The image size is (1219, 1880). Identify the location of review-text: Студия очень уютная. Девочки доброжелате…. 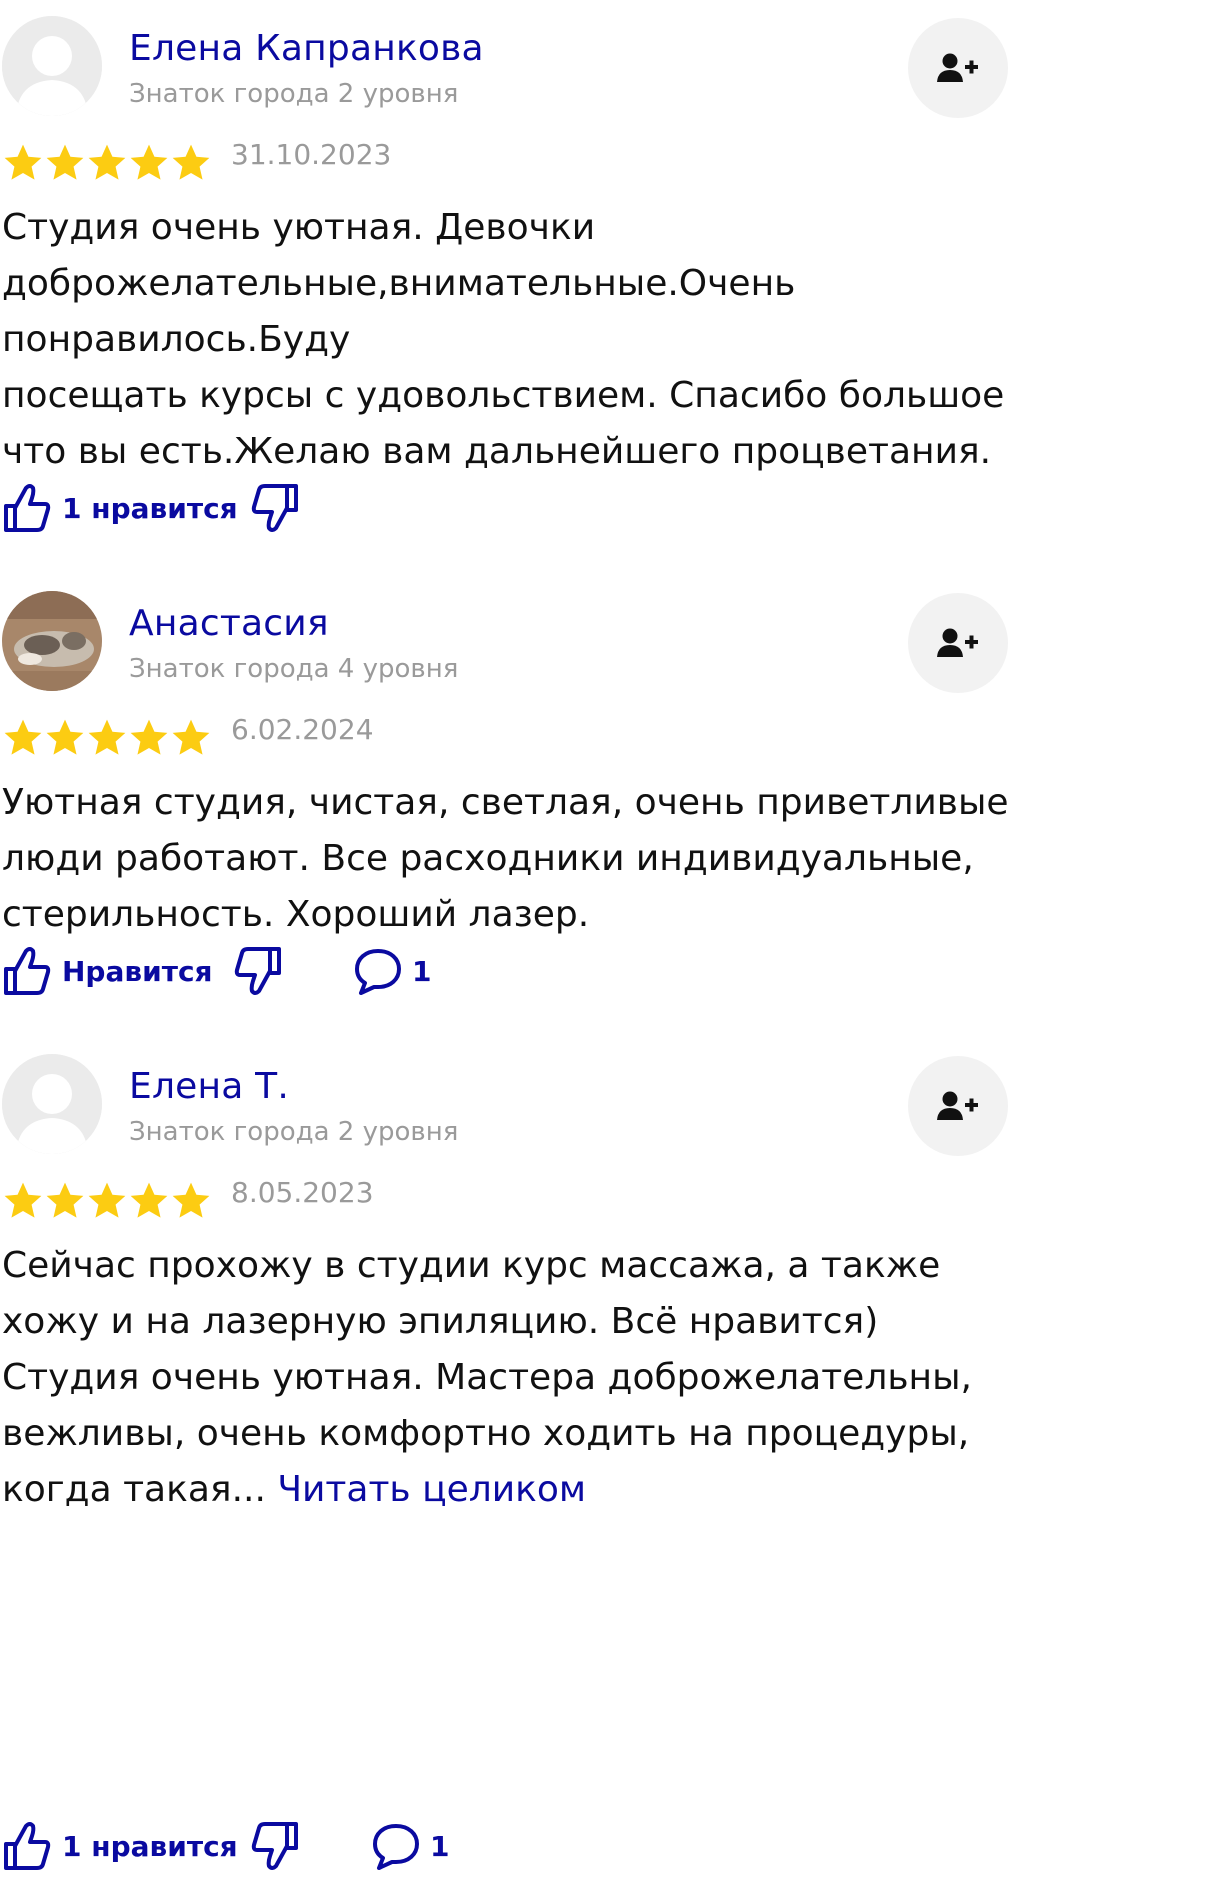
(503, 339).